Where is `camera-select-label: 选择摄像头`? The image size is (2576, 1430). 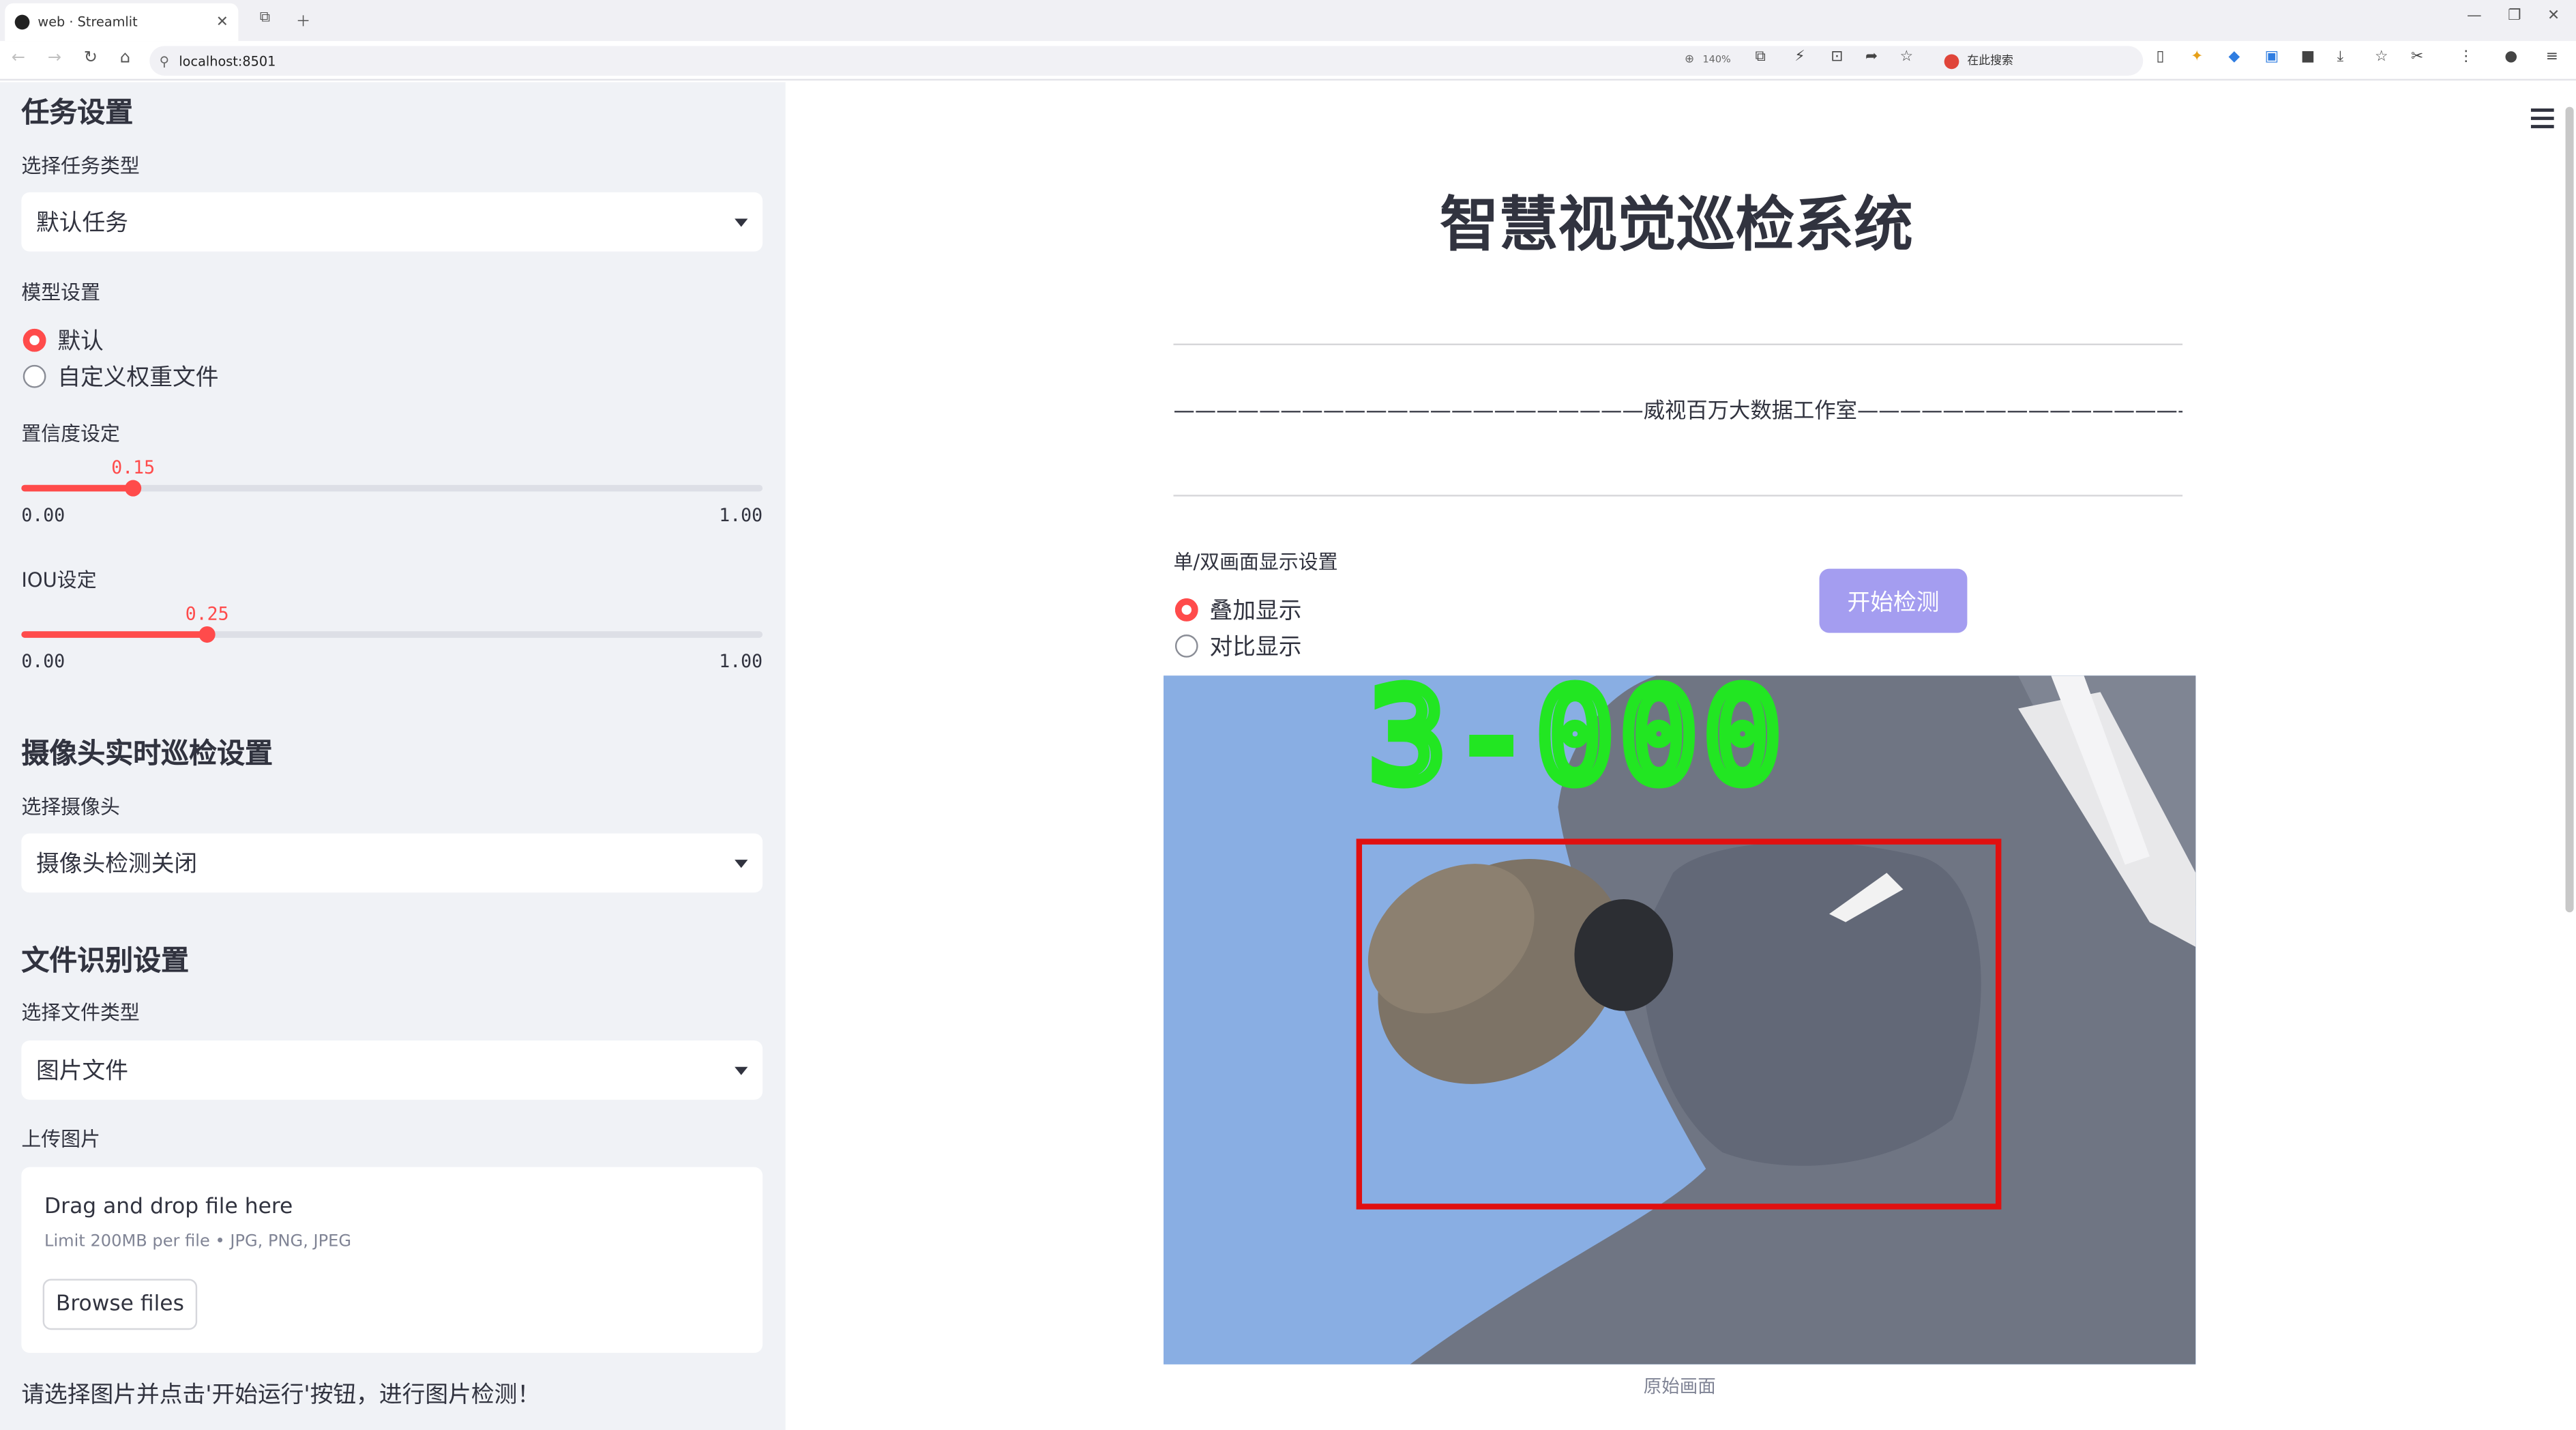 camera-select-label: 选择摄像头 is located at coordinates (70, 808).